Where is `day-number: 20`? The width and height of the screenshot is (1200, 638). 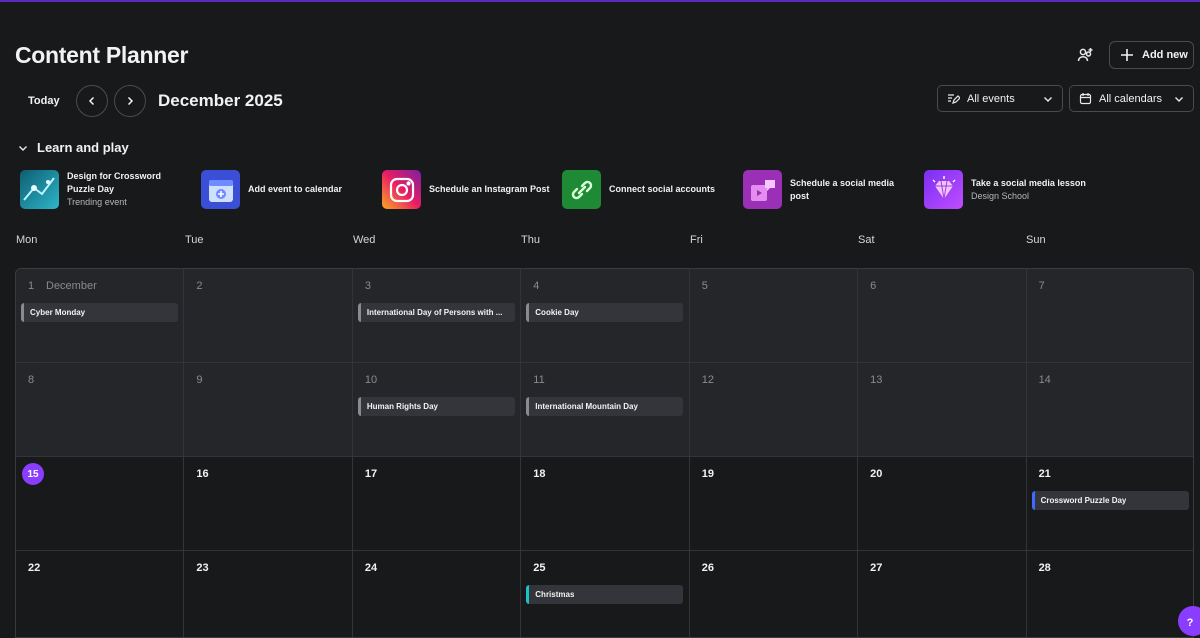 day-number: 20 is located at coordinates (876, 474).